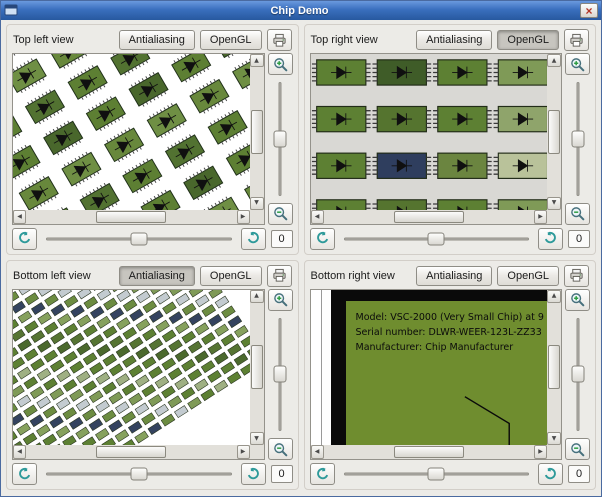  I want to click on rotate-left-icon, so click(25, 237).